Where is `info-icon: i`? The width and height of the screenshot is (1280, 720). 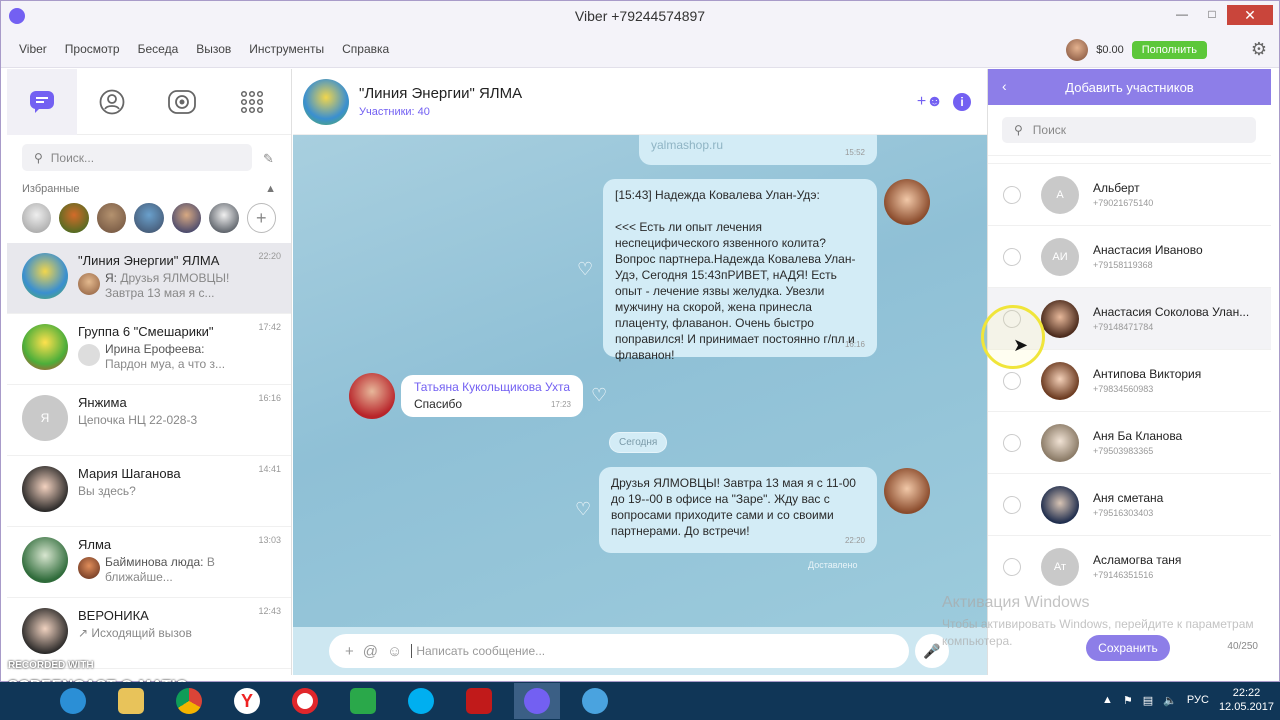 info-icon: i is located at coordinates (962, 102).